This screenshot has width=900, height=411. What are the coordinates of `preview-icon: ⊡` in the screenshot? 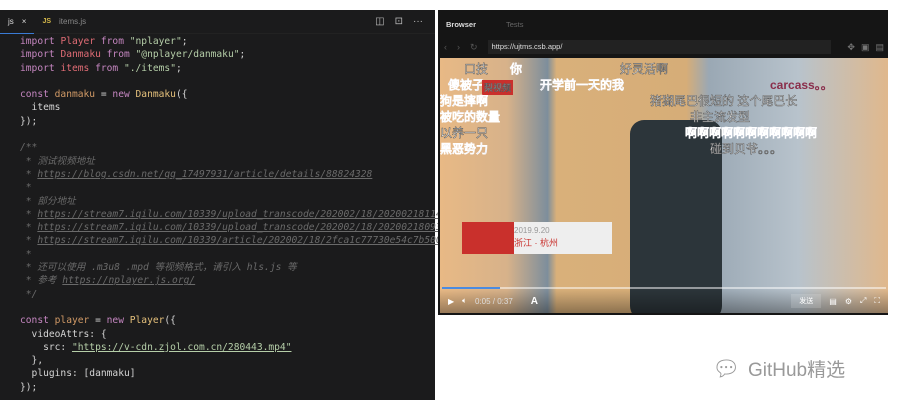 It's located at (399, 21).